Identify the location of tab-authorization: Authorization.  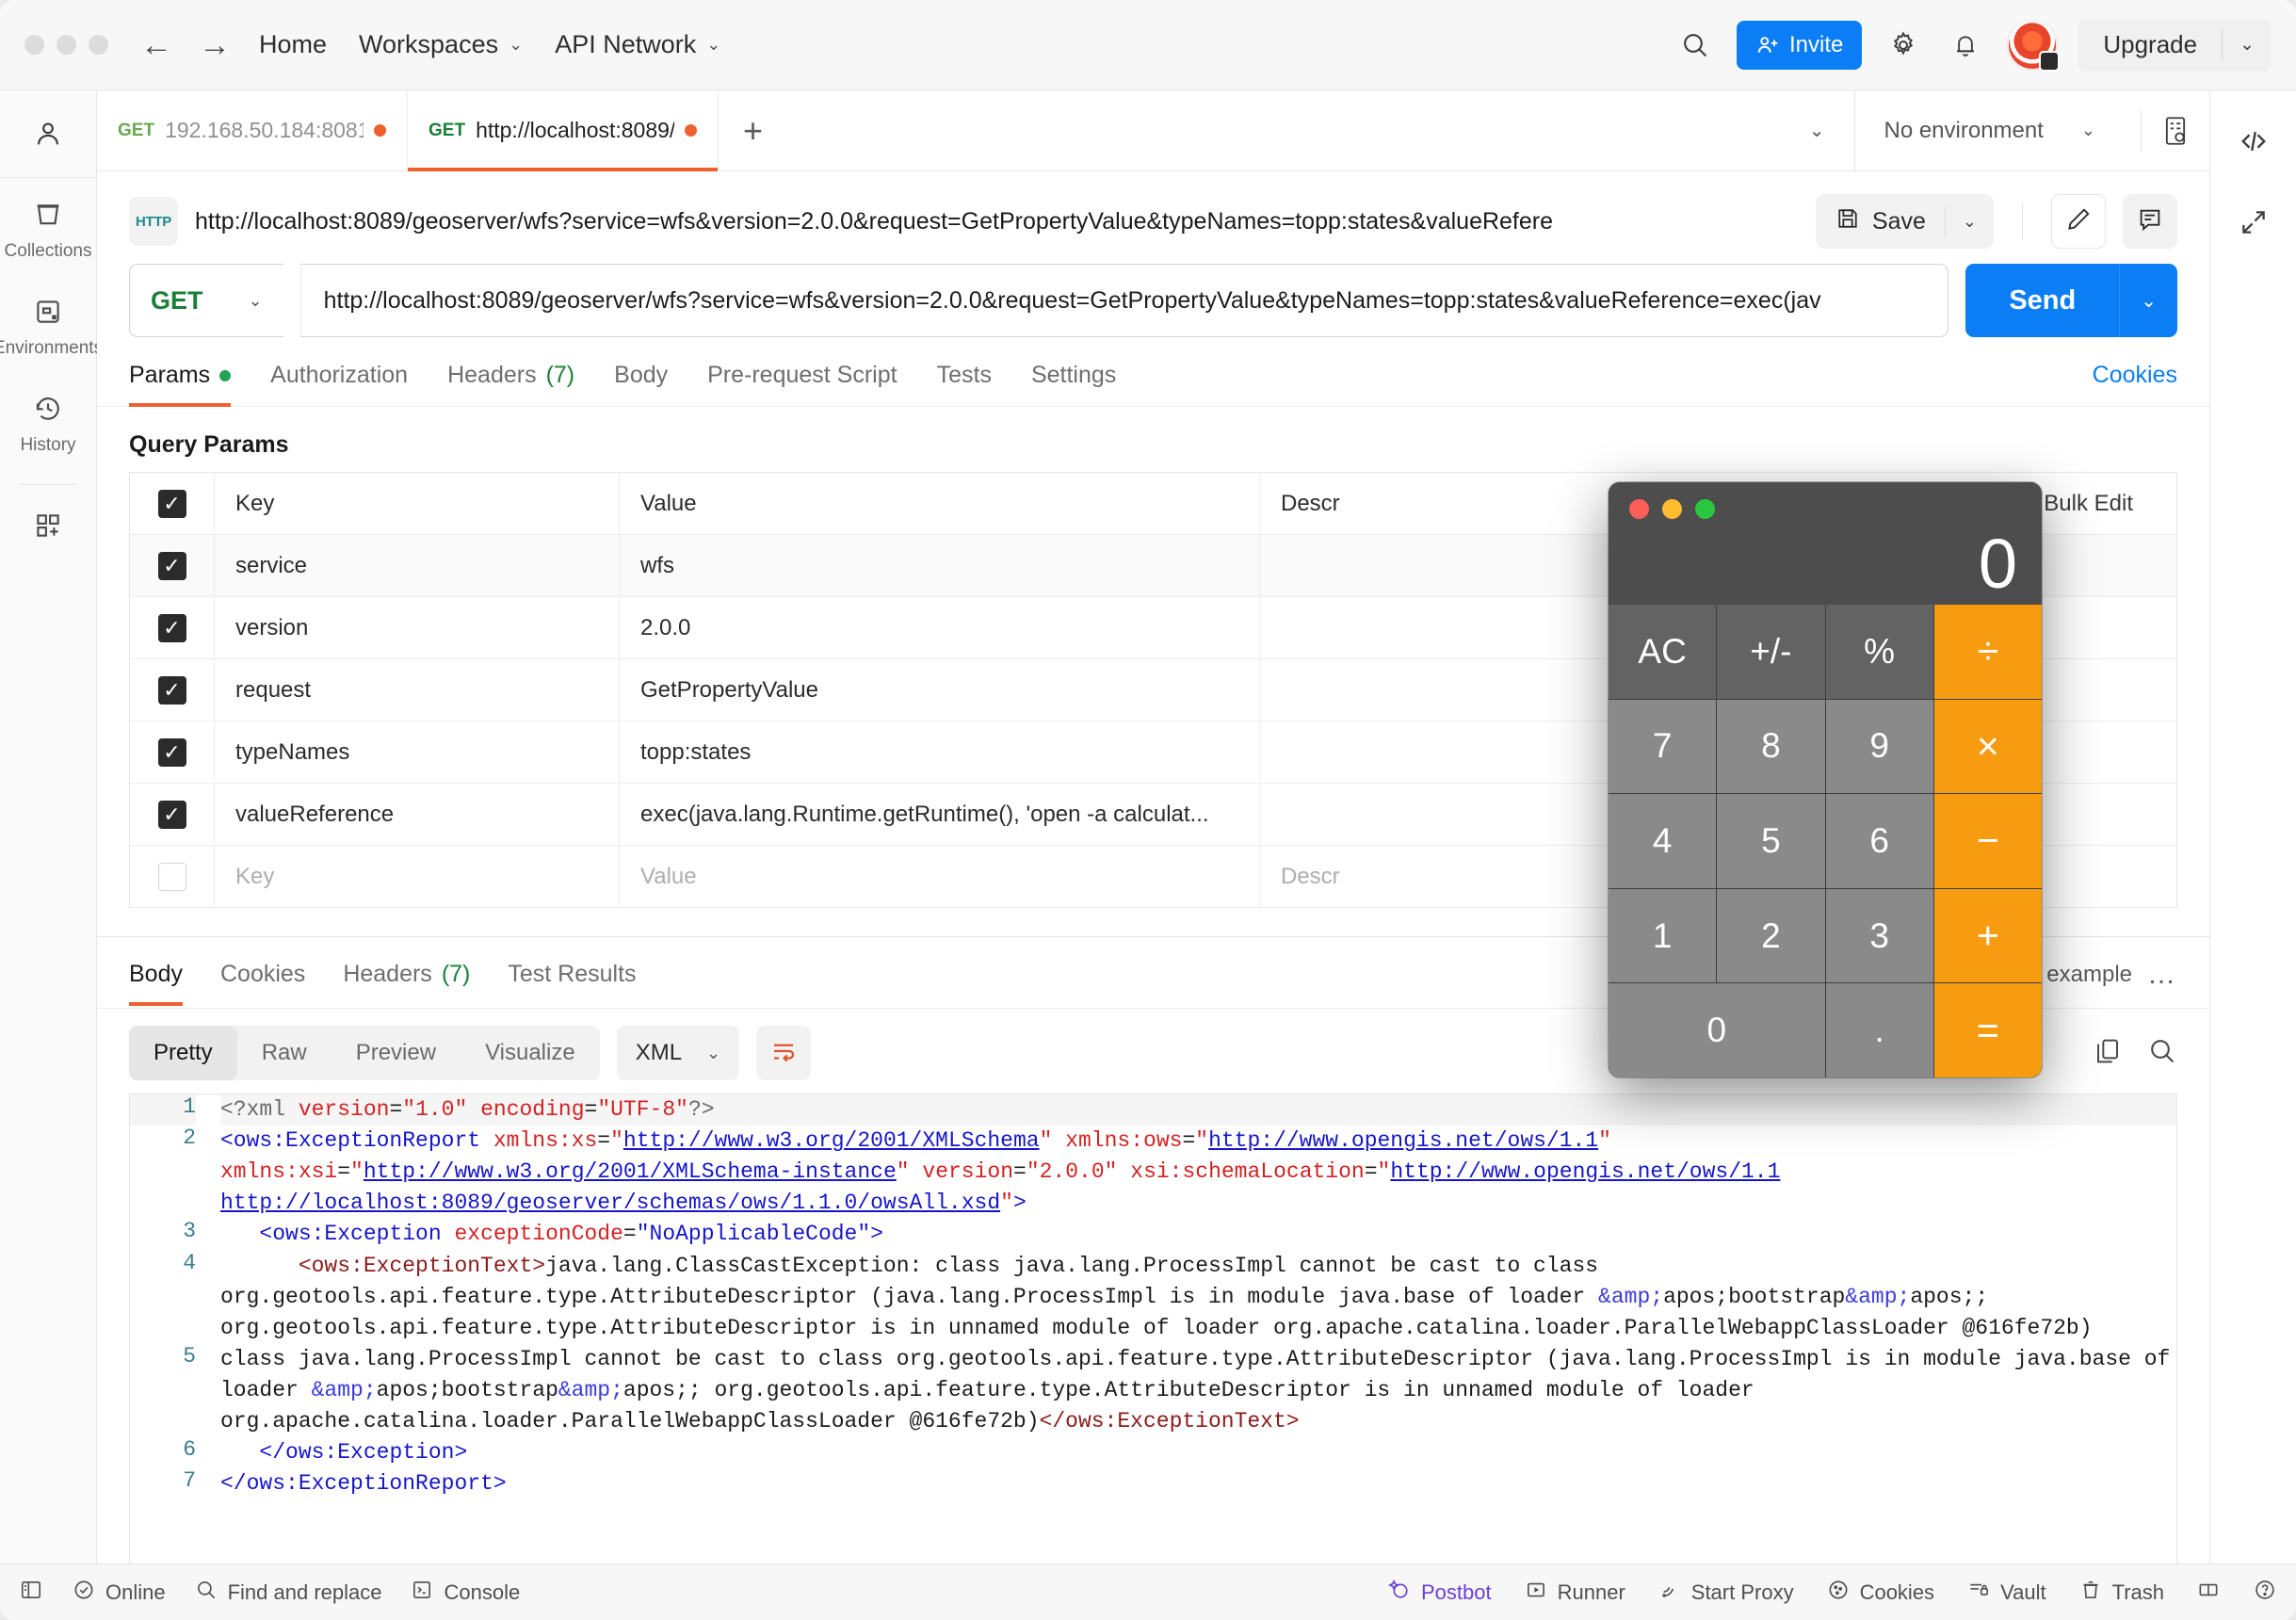
(339, 384).